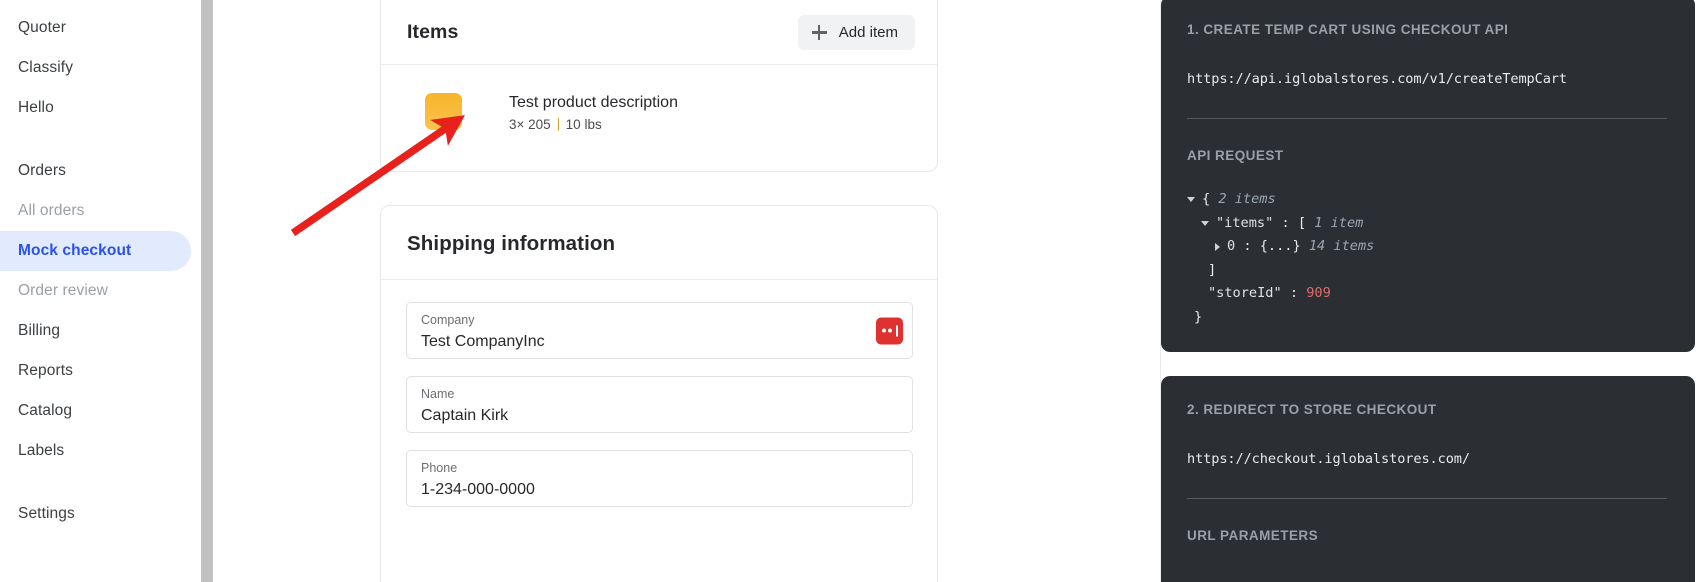 The image size is (1706, 582). What do you see at coordinates (1318, 293) in the screenshot?
I see `json-storeid-value: 909` at bounding box center [1318, 293].